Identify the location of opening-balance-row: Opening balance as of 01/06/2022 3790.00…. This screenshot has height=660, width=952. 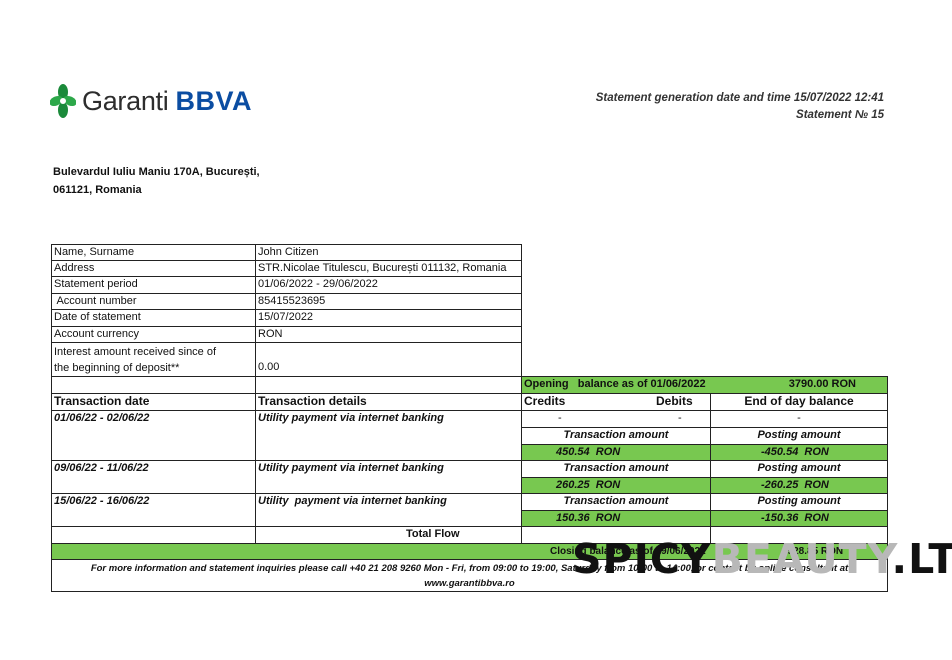
(704, 385).